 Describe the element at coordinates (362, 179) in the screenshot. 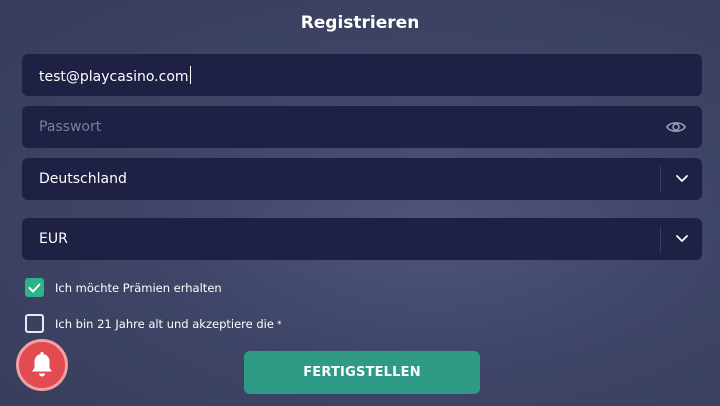

I see `country-select: Deutschland` at that location.